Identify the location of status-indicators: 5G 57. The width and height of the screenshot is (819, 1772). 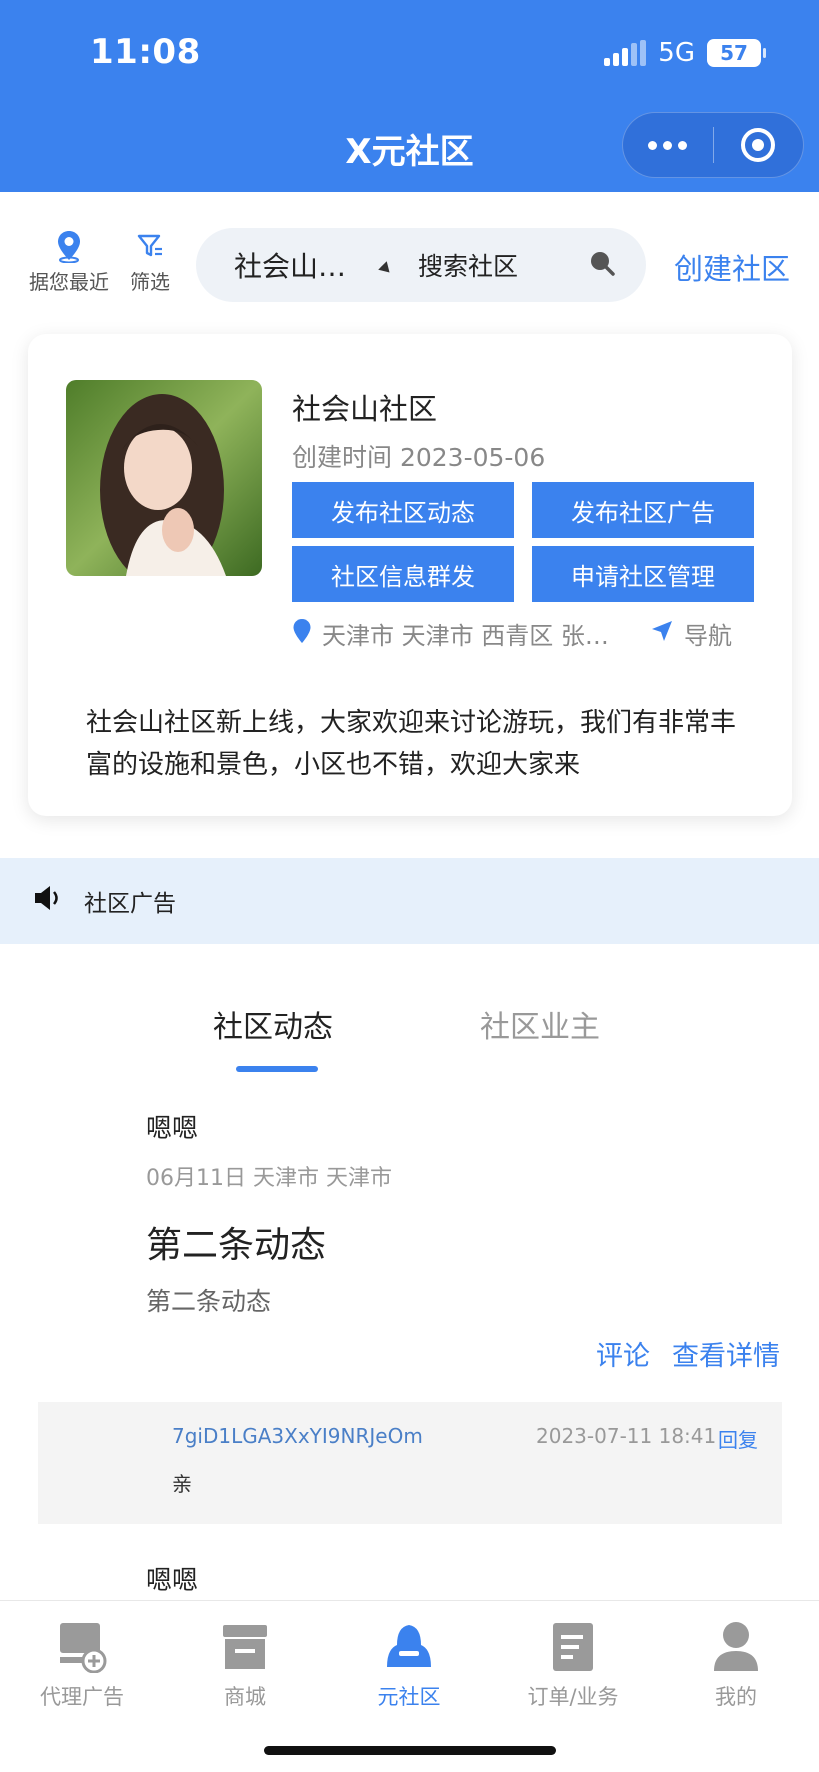
(685, 53).